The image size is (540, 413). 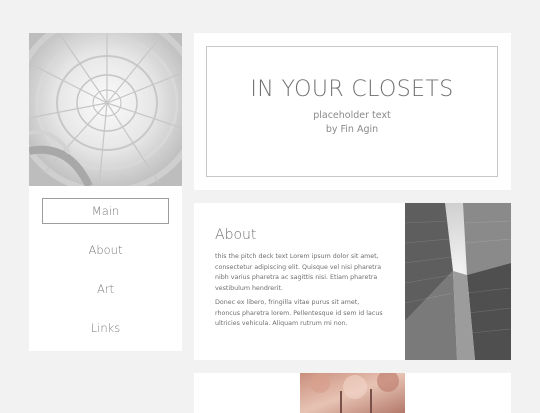 I want to click on nav-item-art: Art, so click(x=105, y=289).